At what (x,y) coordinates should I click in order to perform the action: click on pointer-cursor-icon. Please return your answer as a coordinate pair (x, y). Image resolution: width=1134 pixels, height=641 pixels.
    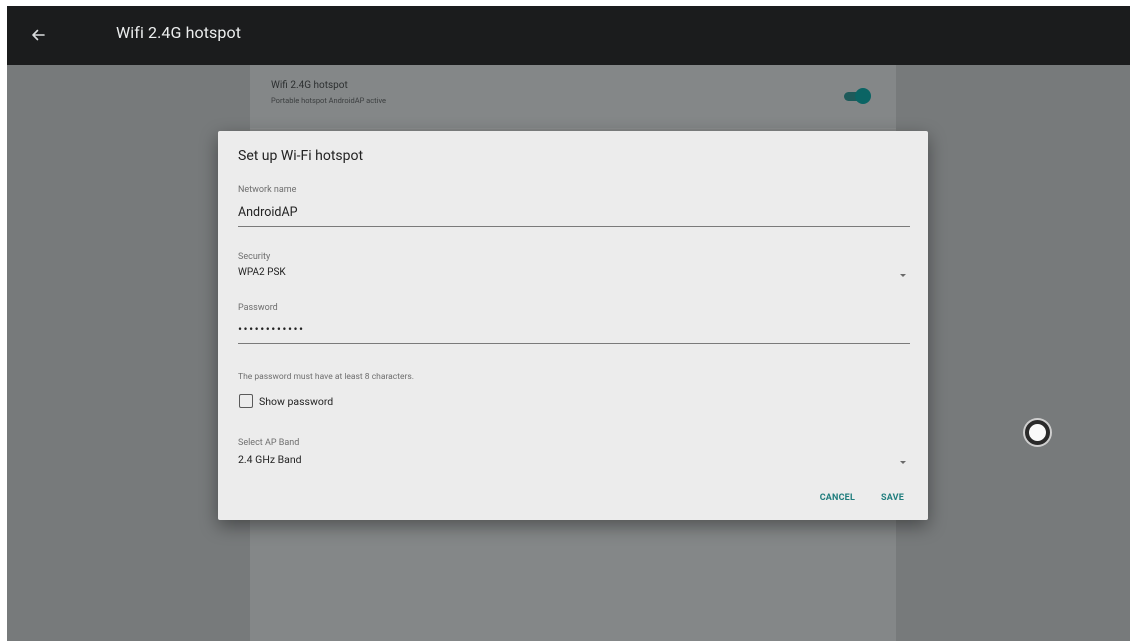
    Looking at the image, I should click on (1037, 432).